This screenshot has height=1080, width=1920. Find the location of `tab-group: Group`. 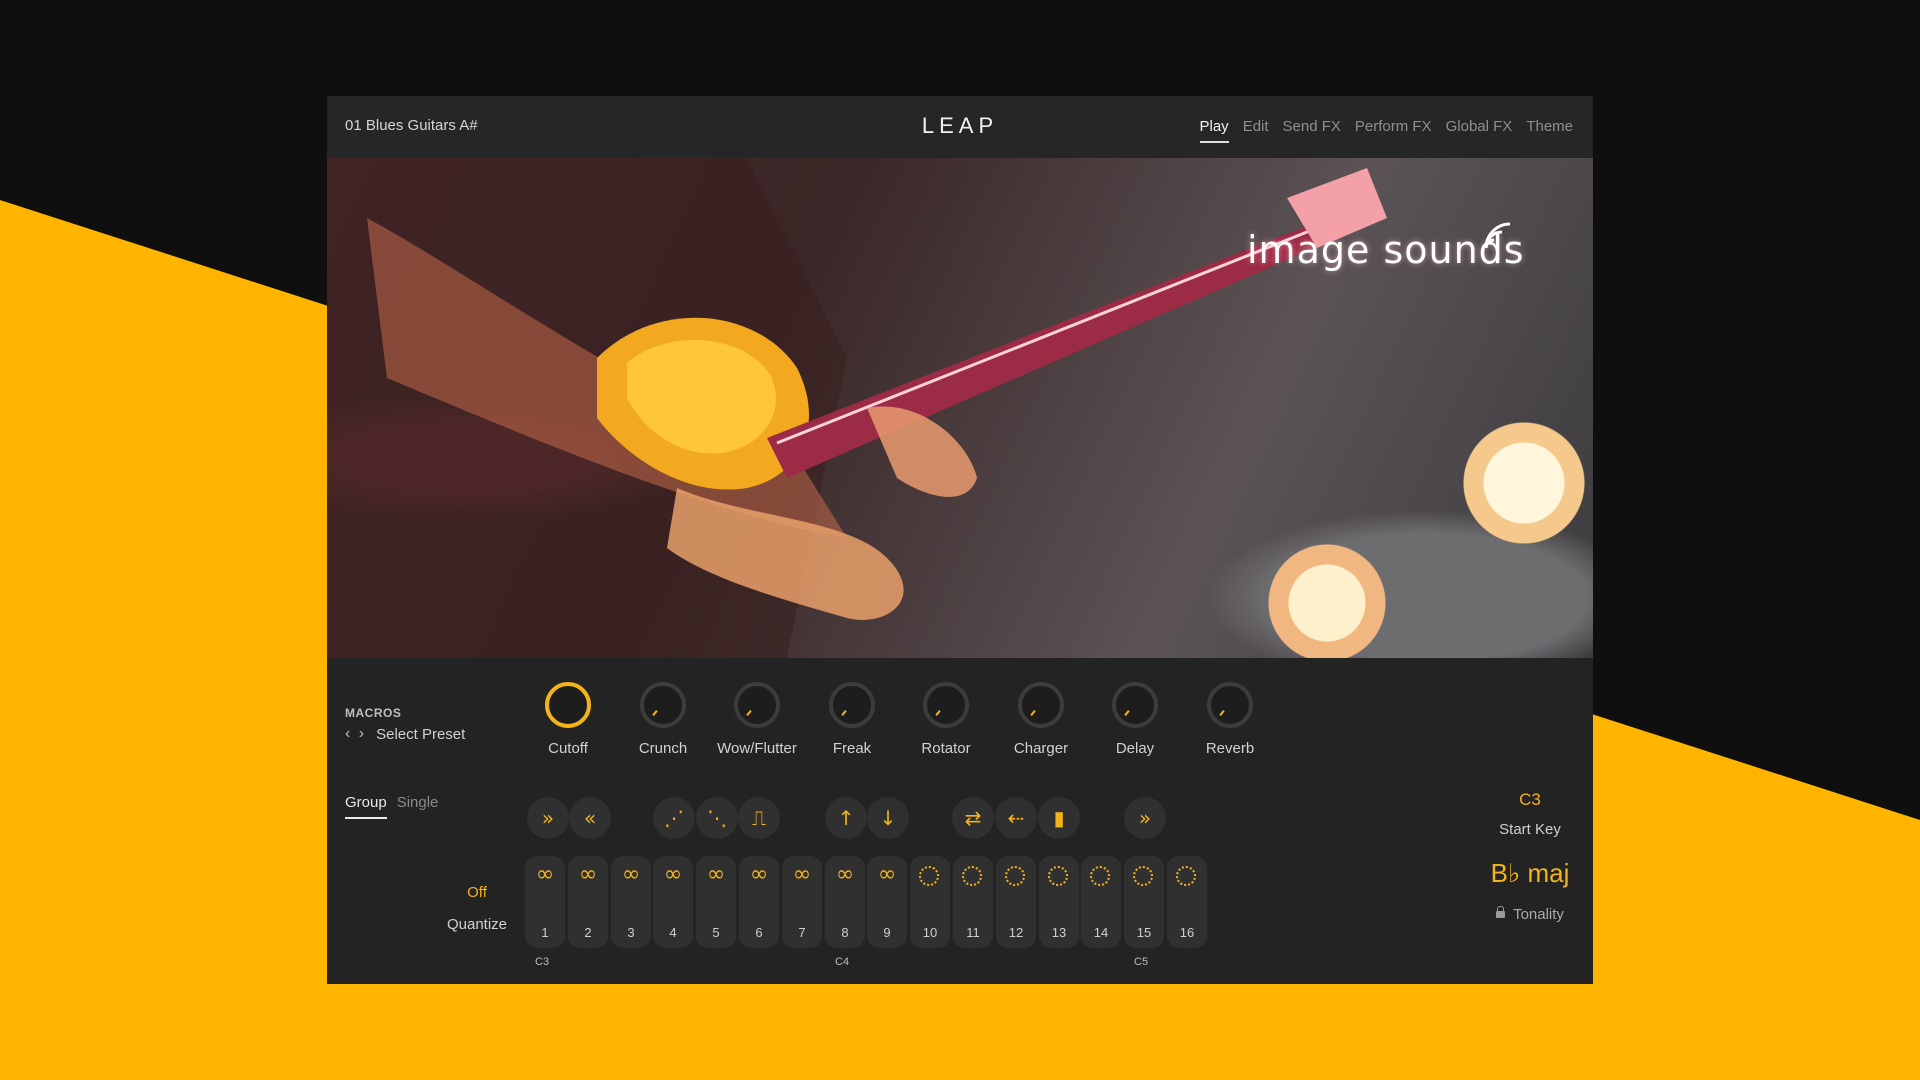

tab-group: Group is located at coordinates (366, 806).